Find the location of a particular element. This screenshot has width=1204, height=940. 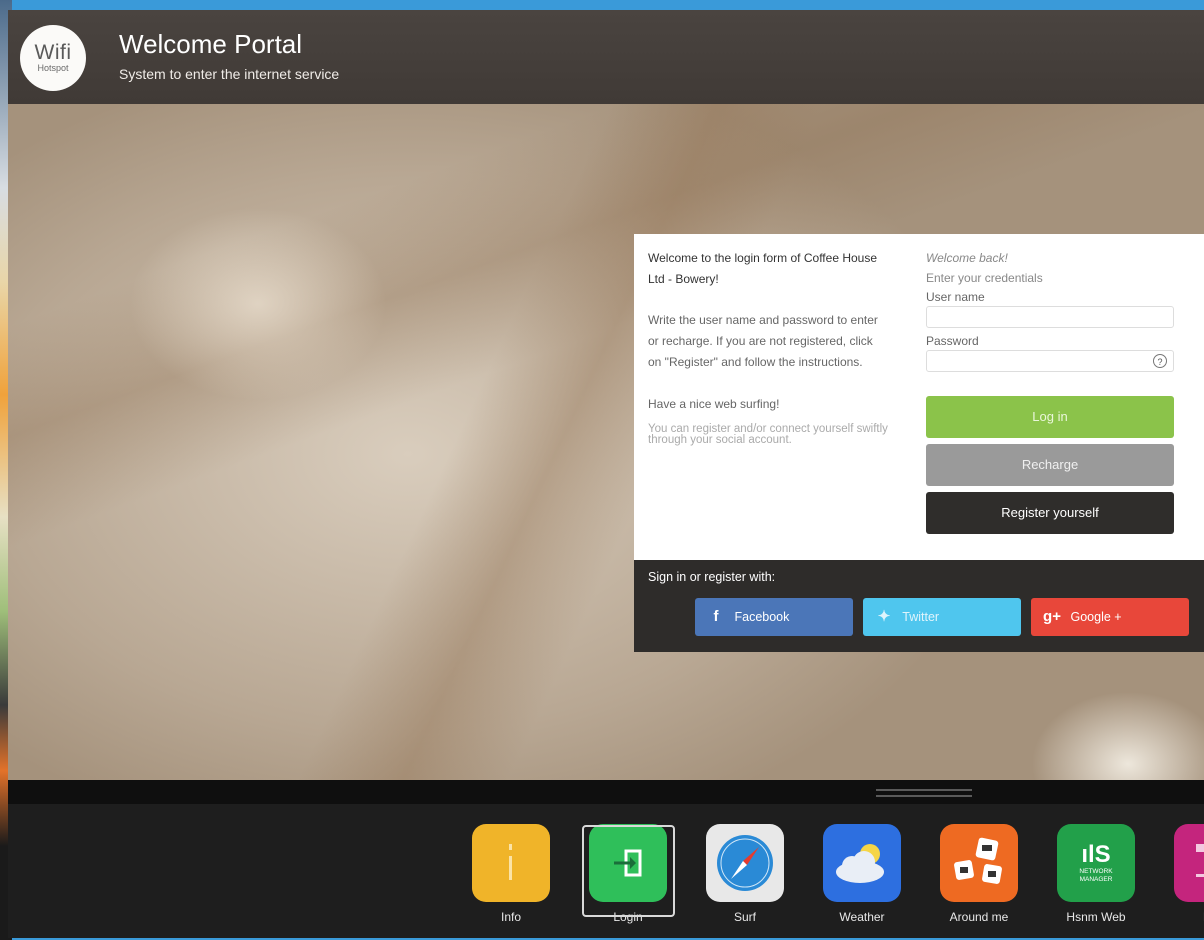

username-input is located at coordinates (1050, 317).